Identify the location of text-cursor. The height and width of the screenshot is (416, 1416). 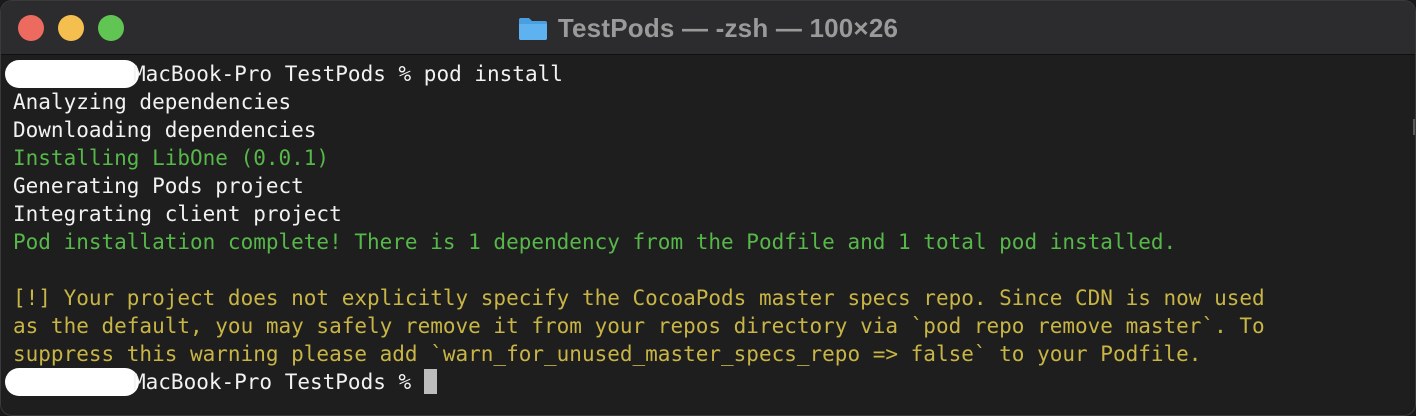
(430, 381).